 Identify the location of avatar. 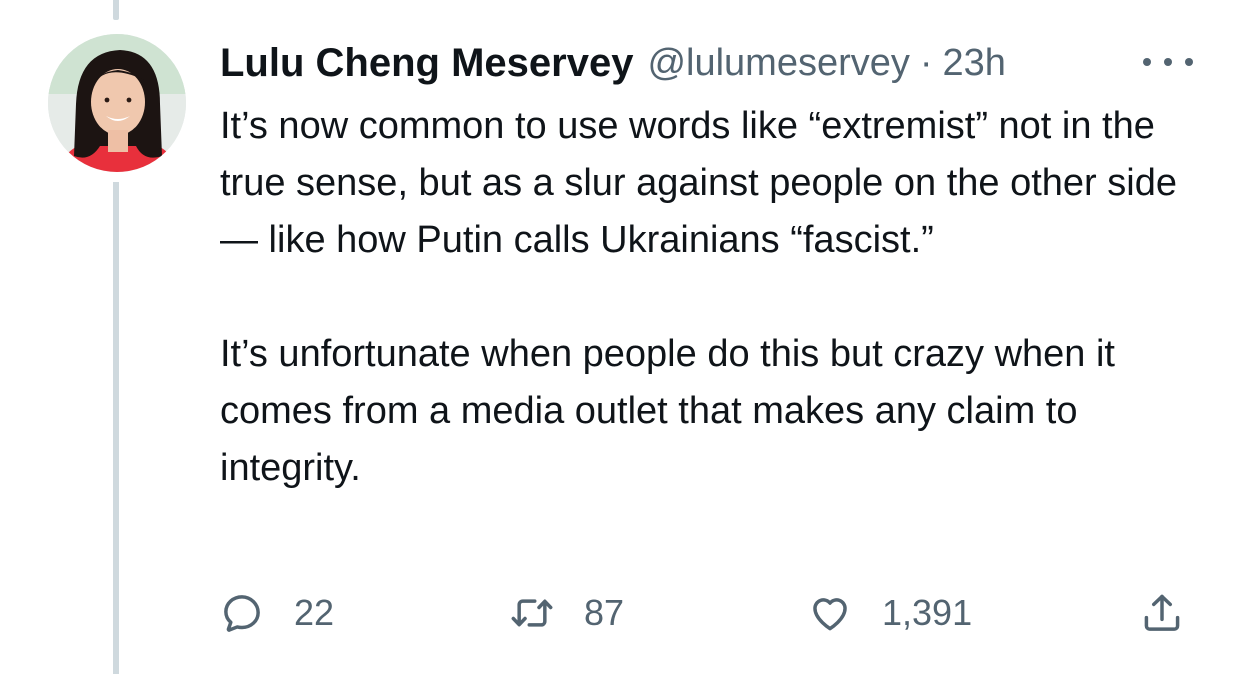
(117, 103).